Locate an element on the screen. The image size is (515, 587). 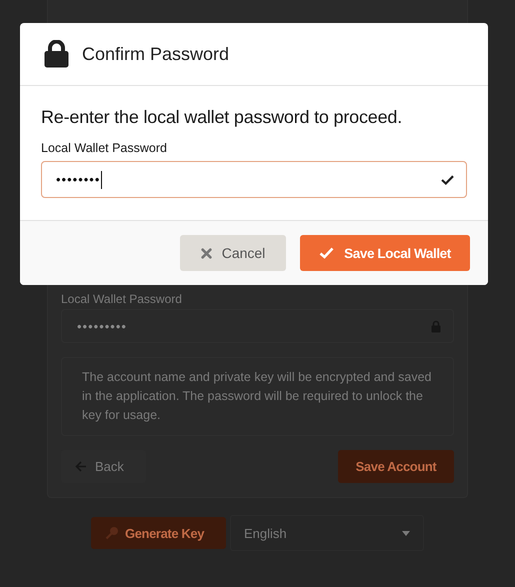
cancel-button: Cancel is located at coordinates (233, 253).